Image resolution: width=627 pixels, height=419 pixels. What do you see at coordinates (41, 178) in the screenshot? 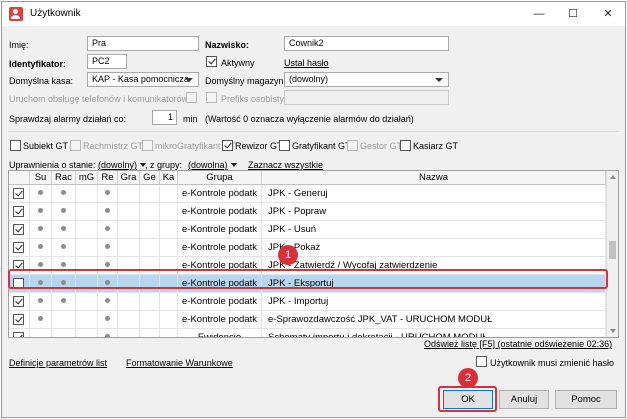
I see `column-header-su: Su` at bounding box center [41, 178].